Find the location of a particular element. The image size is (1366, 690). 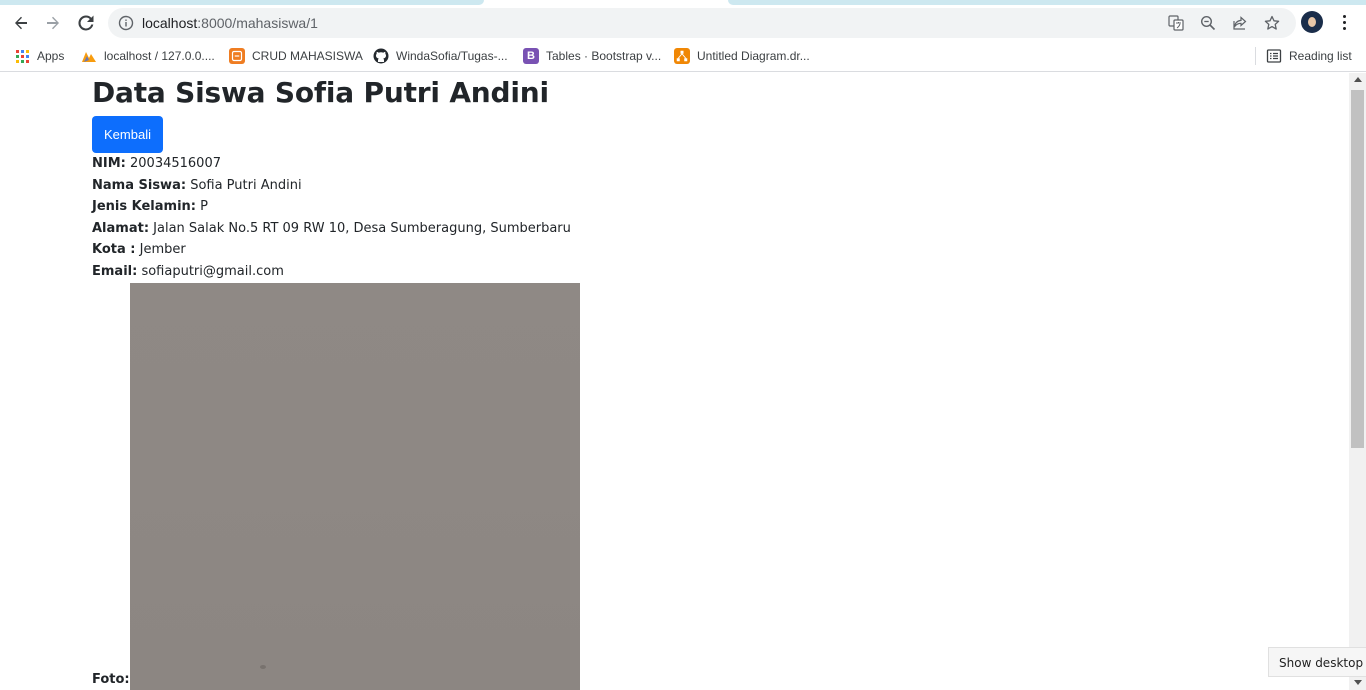

show-desktop-tooltip: Show desktop is located at coordinates (1317, 662).